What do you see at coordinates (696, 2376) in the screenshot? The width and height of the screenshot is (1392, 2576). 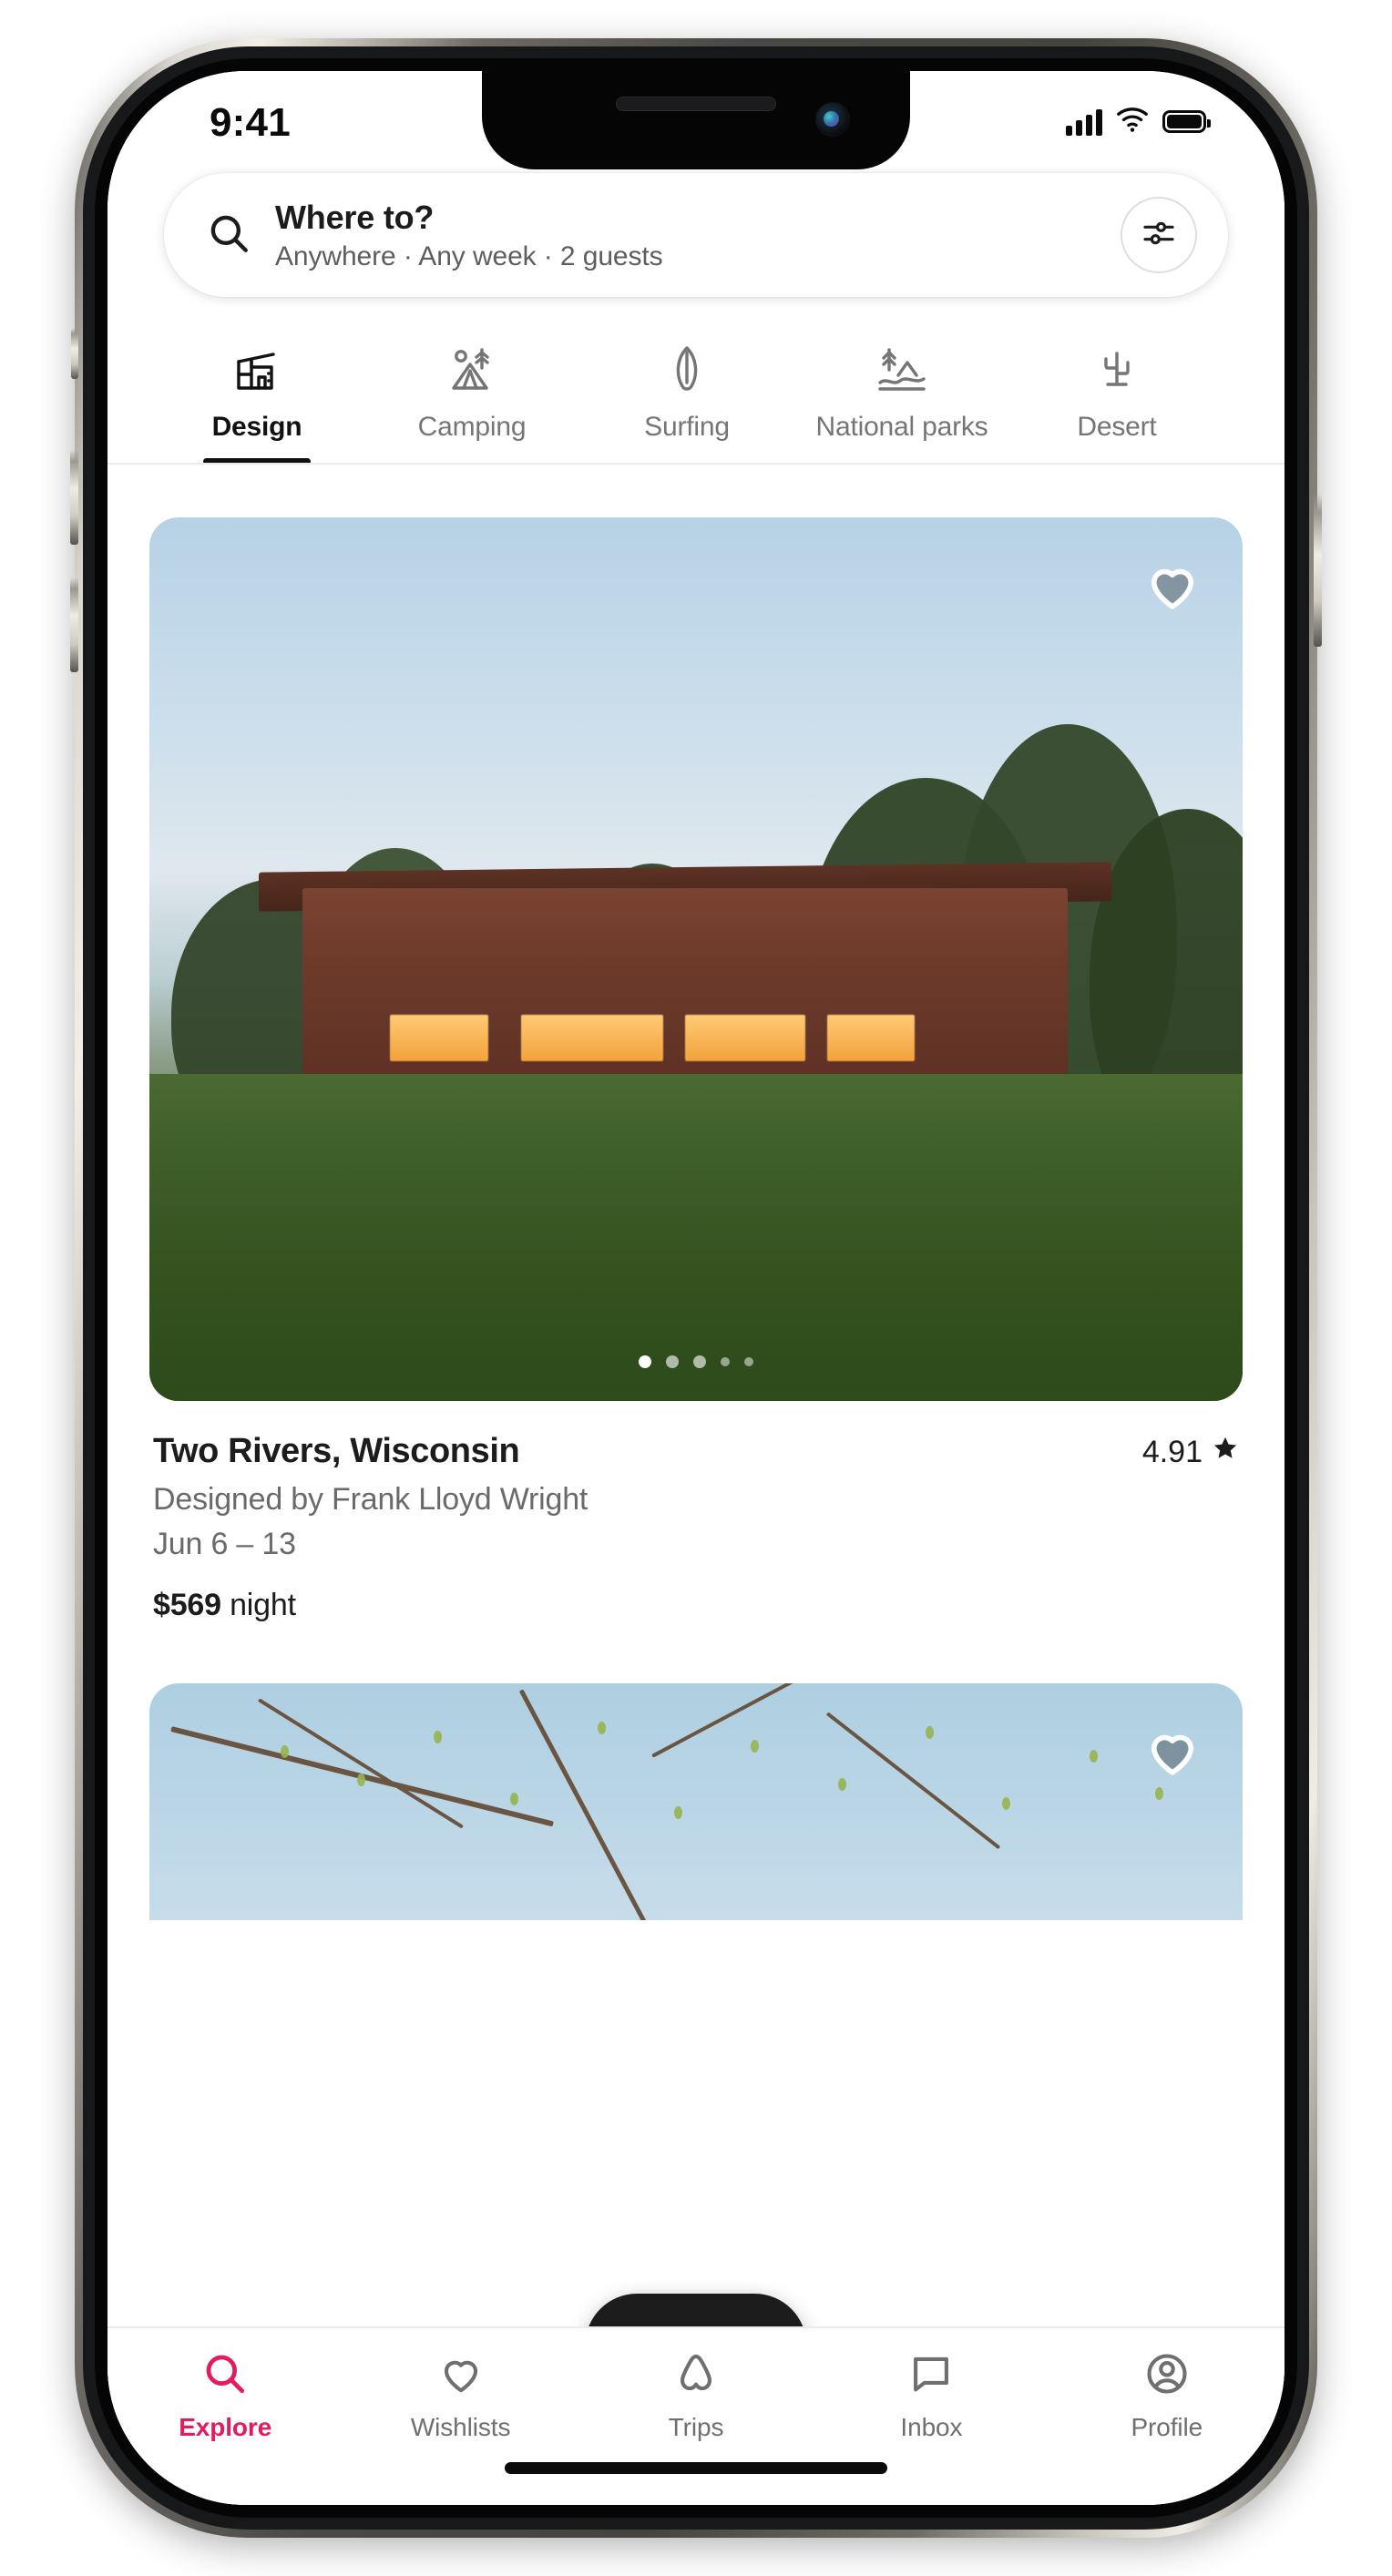 I see `airbnb-bellhop-icon` at bounding box center [696, 2376].